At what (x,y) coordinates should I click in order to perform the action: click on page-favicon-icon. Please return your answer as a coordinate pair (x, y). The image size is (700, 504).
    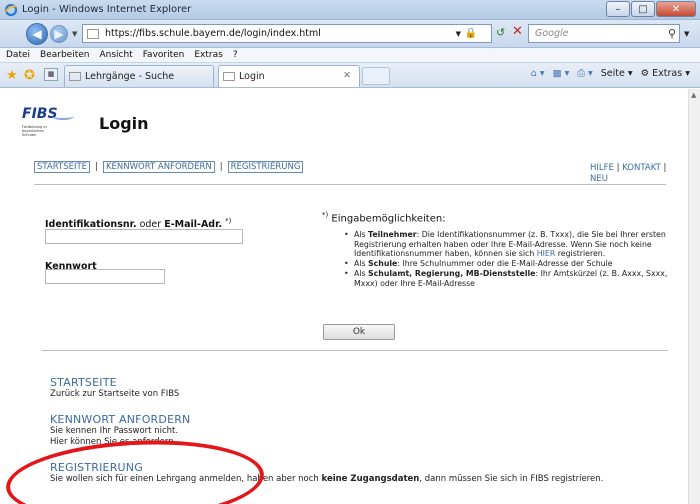
    Looking at the image, I should click on (93, 34).